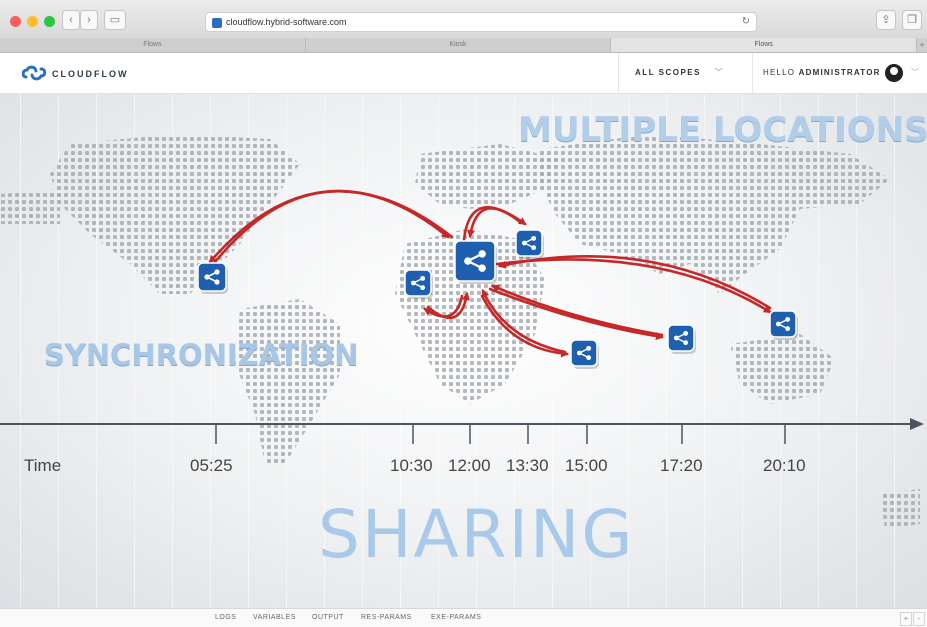  I want to click on headline-synchronization: SYNCHRONIZATION, so click(201, 355).